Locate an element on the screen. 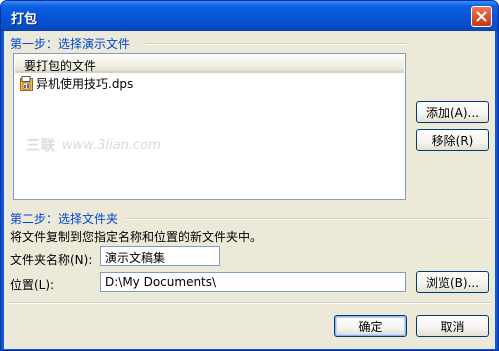 This screenshot has width=499, height=351. folder-name-label: 文件夹名称(N): is located at coordinates (51, 260).